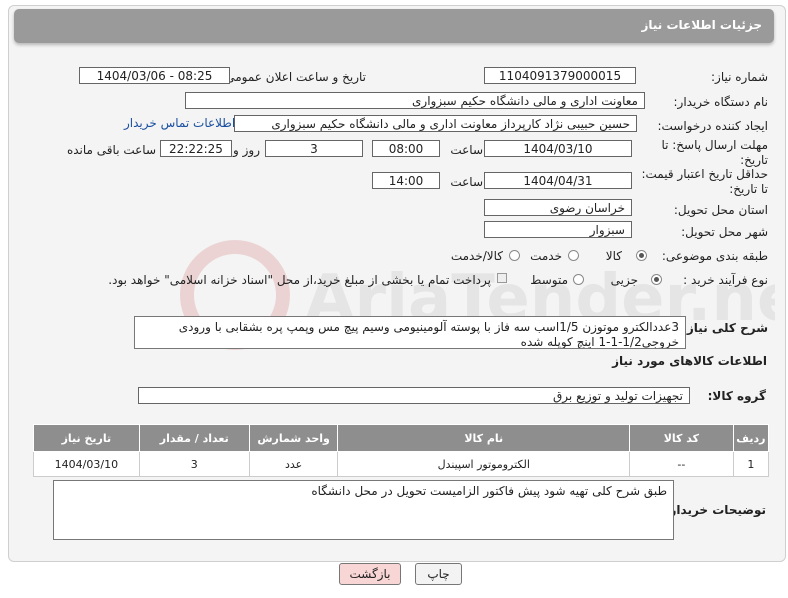 The image size is (788, 598). What do you see at coordinates (748, 189) in the screenshot?
I see `validity-label-date: تا تاریخ:` at bounding box center [748, 189].